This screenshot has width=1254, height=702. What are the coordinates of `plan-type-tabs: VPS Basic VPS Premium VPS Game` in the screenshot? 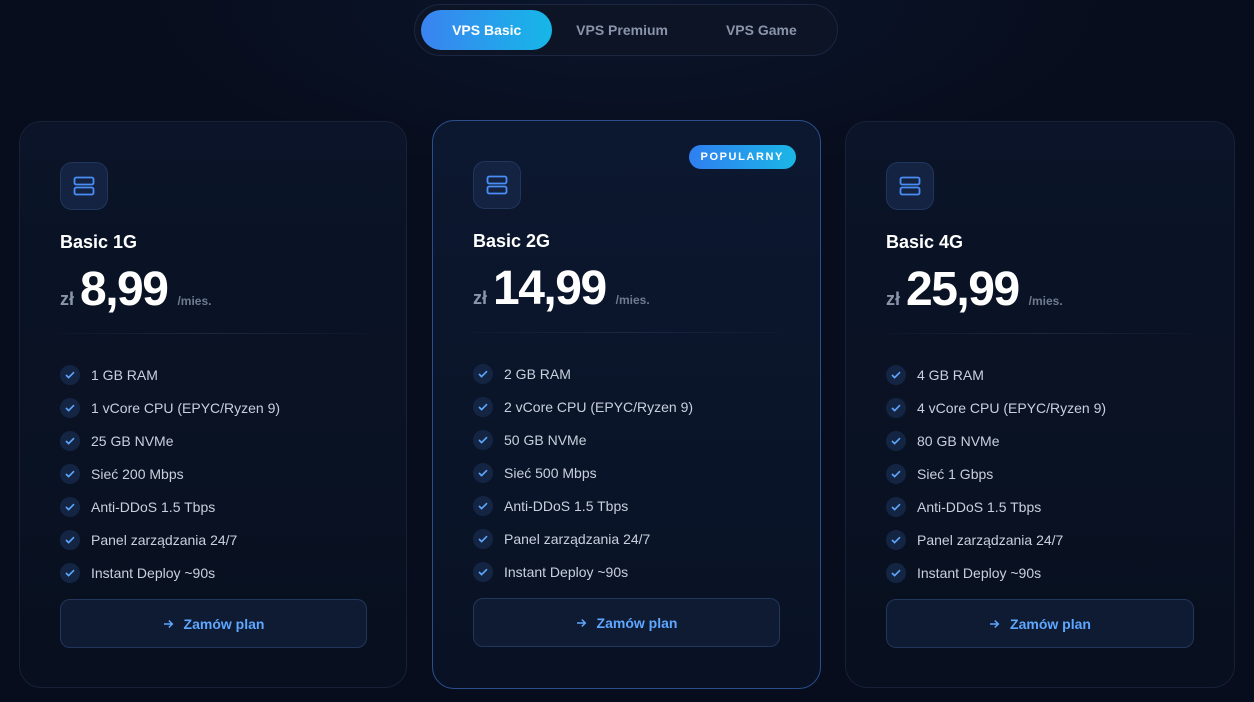 It's located at (626, 30).